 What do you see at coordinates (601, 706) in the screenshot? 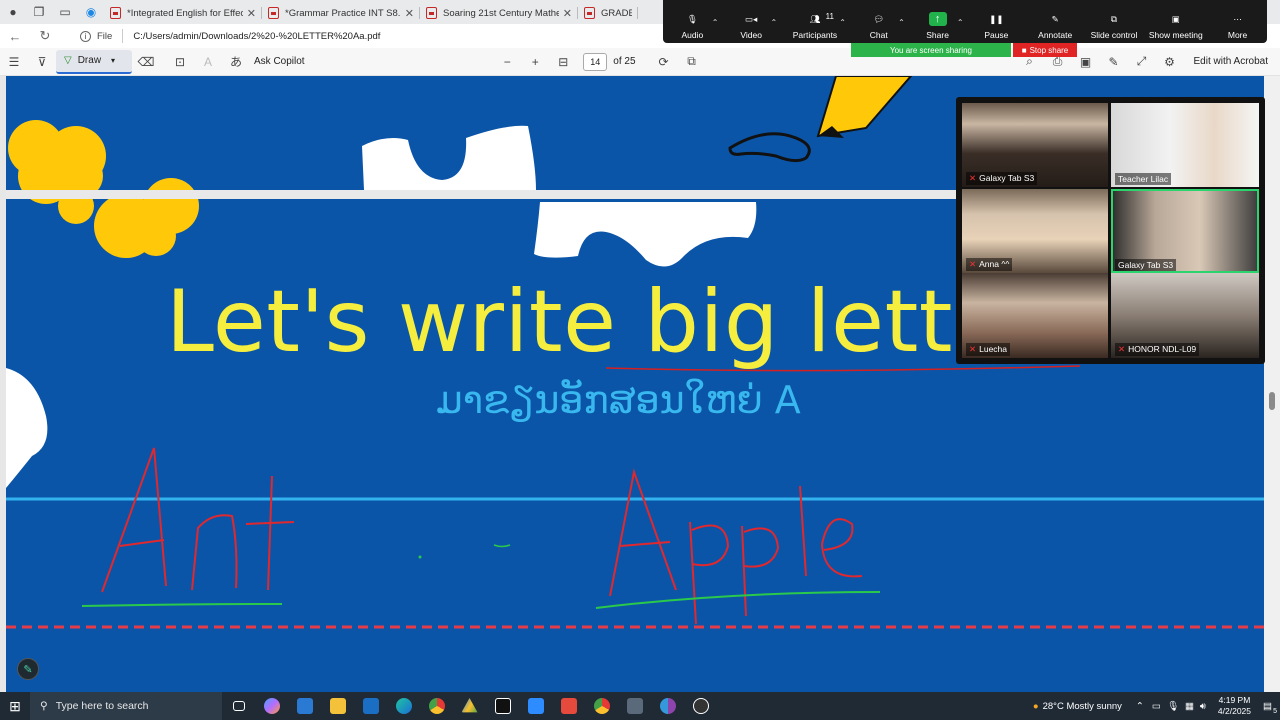
I see `chrome-profile-app-icon` at bounding box center [601, 706].